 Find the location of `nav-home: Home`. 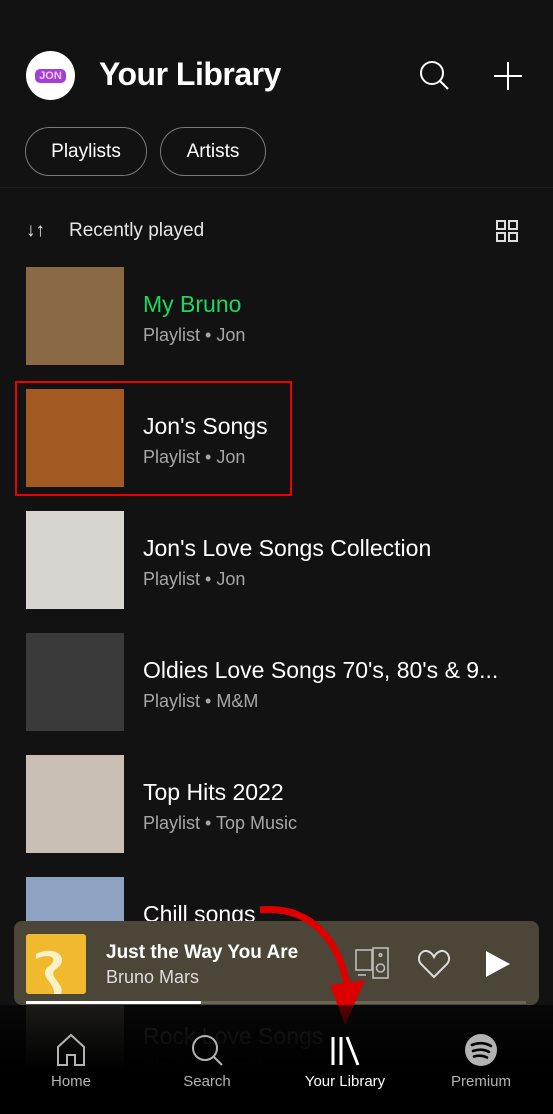

nav-home: Home is located at coordinates (71, 1061).